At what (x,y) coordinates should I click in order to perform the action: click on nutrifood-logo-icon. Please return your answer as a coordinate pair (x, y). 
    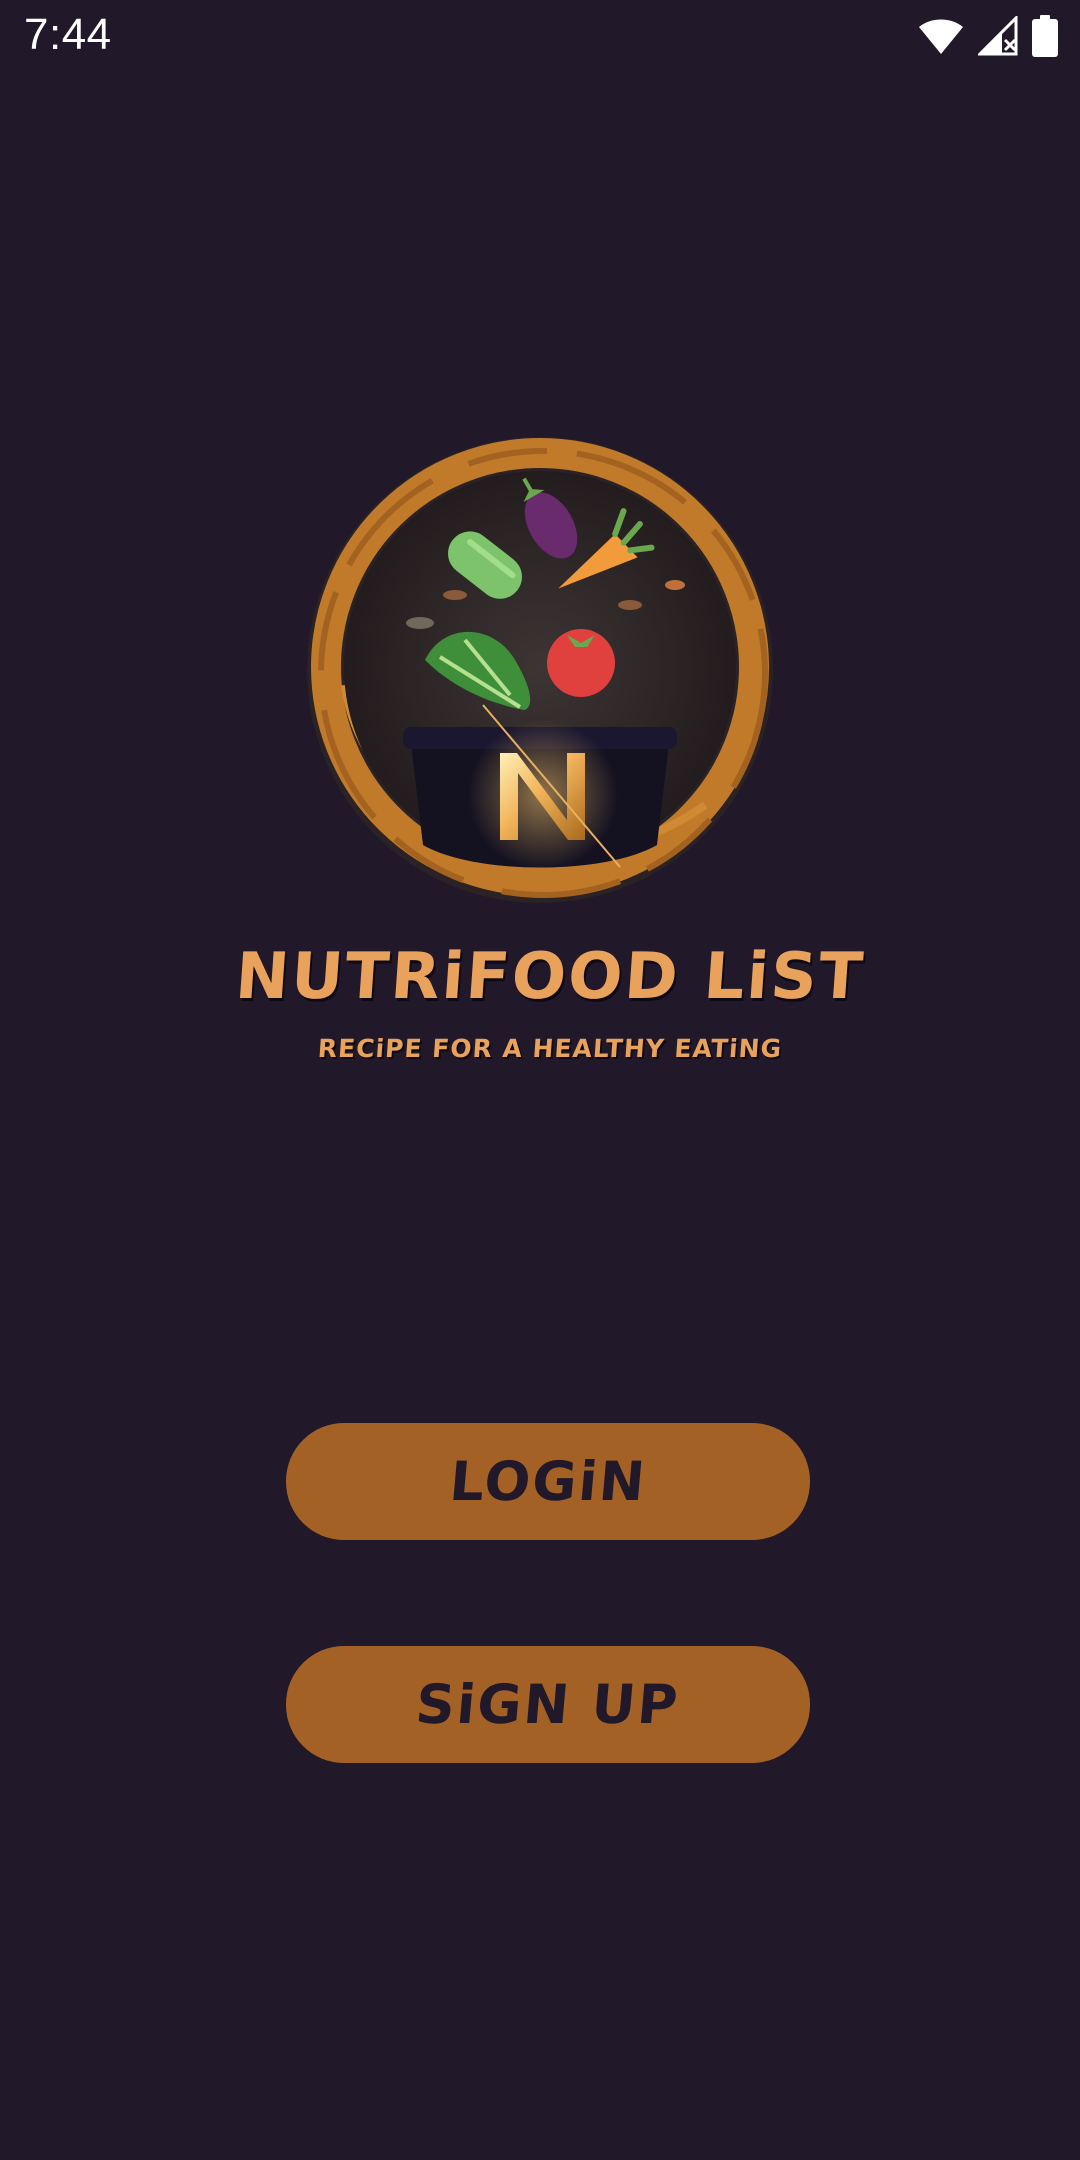
    Looking at the image, I should click on (540, 670).